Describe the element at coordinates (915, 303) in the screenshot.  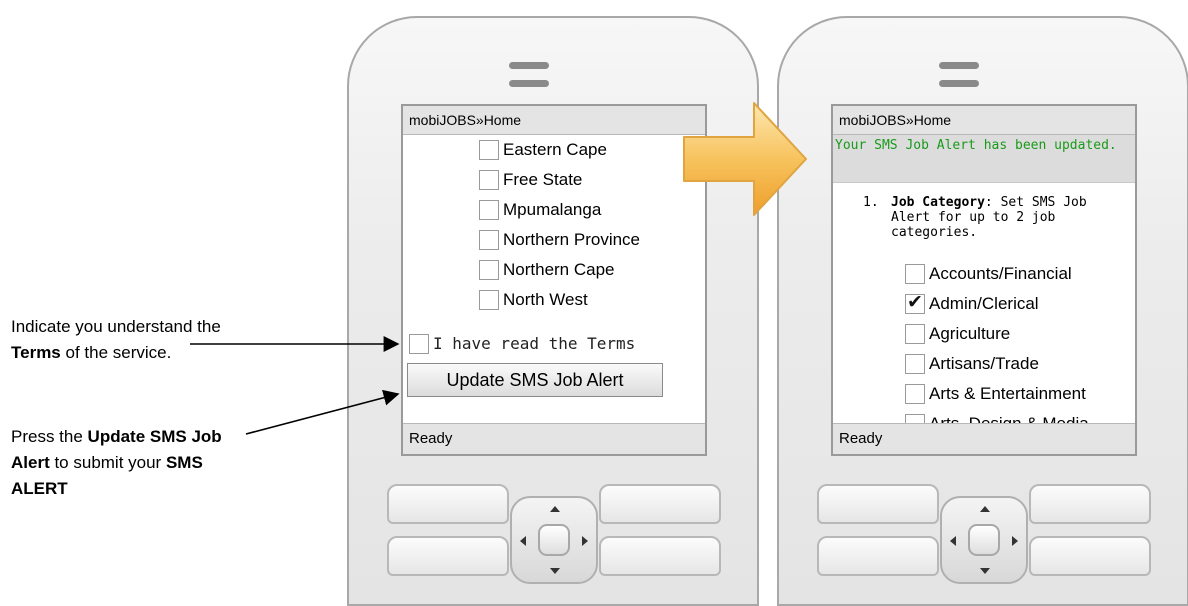
I see `checkmark-icon` at that location.